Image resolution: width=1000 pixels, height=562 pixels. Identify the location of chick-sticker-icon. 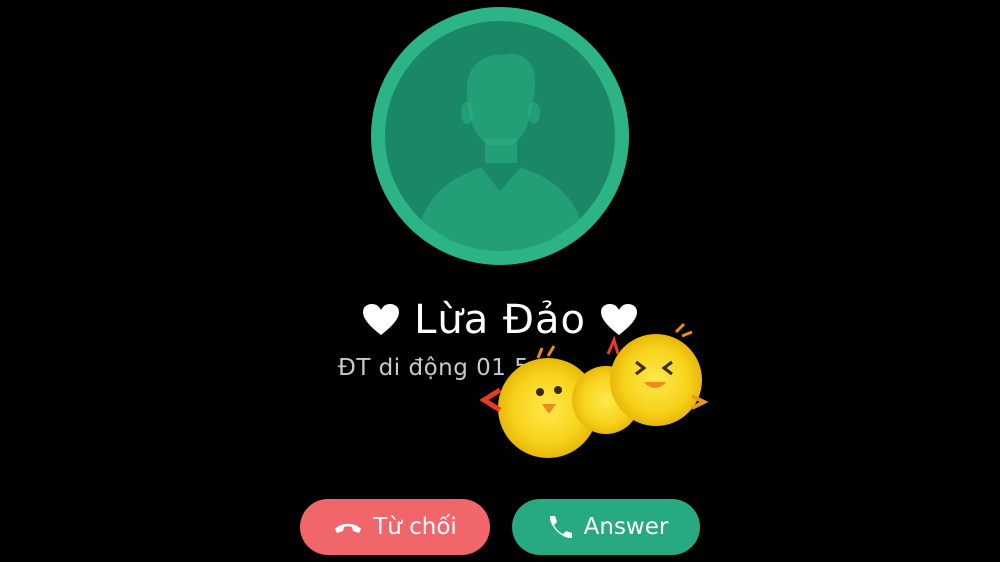
(594, 390).